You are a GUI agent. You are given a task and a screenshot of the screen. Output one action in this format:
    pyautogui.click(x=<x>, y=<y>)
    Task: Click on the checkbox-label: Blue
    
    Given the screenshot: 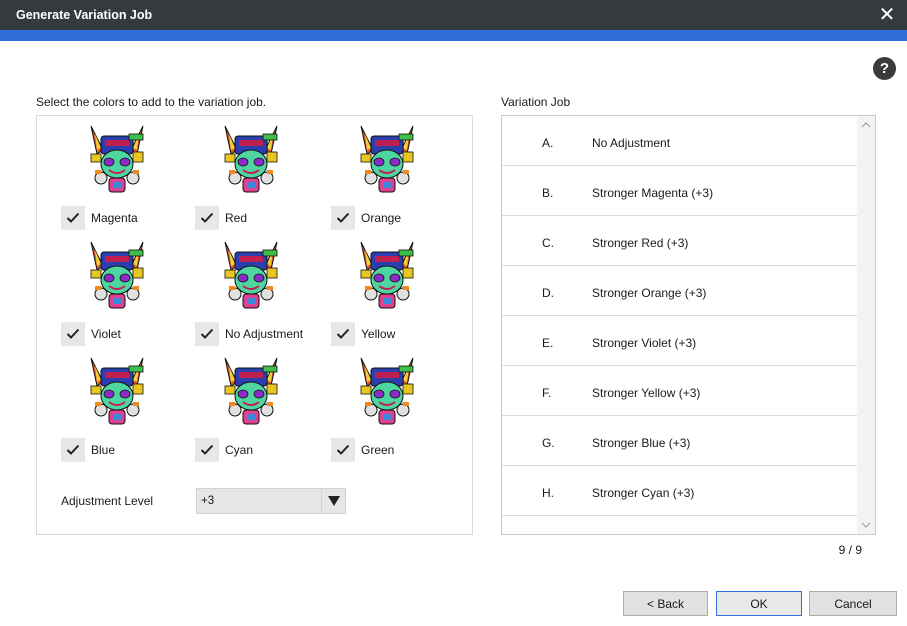 What is the action you would take?
    pyautogui.click(x=103, y=450)
    